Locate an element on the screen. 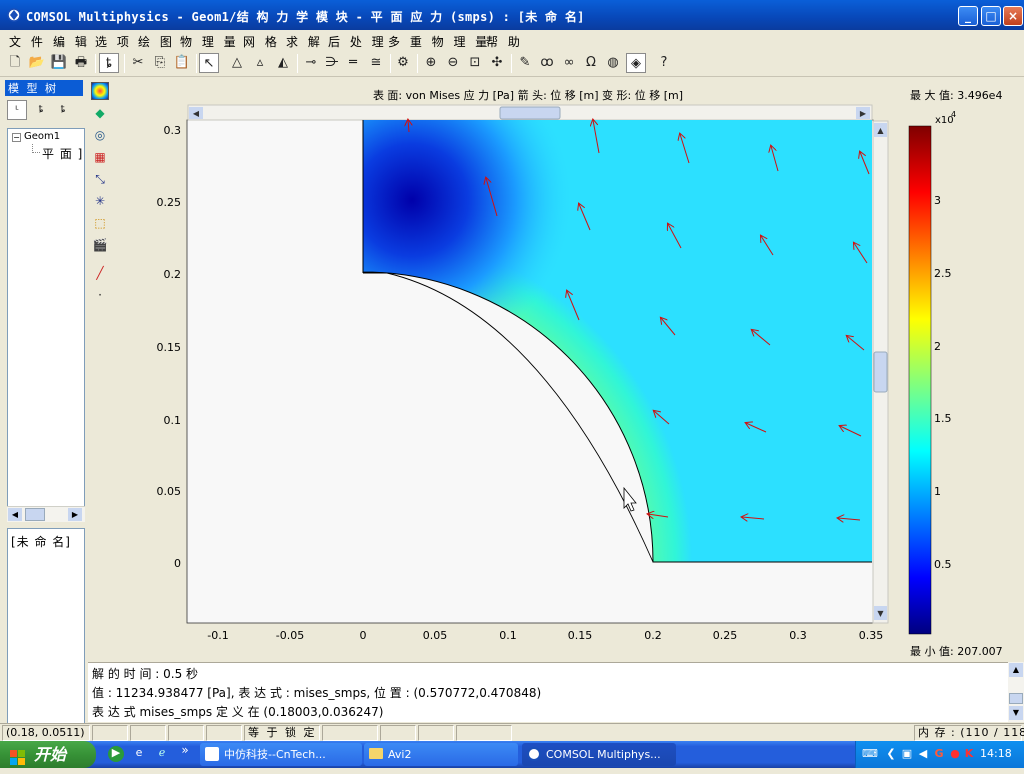  tree-detail-icon: ȶ is located at coordinates (63, 110).